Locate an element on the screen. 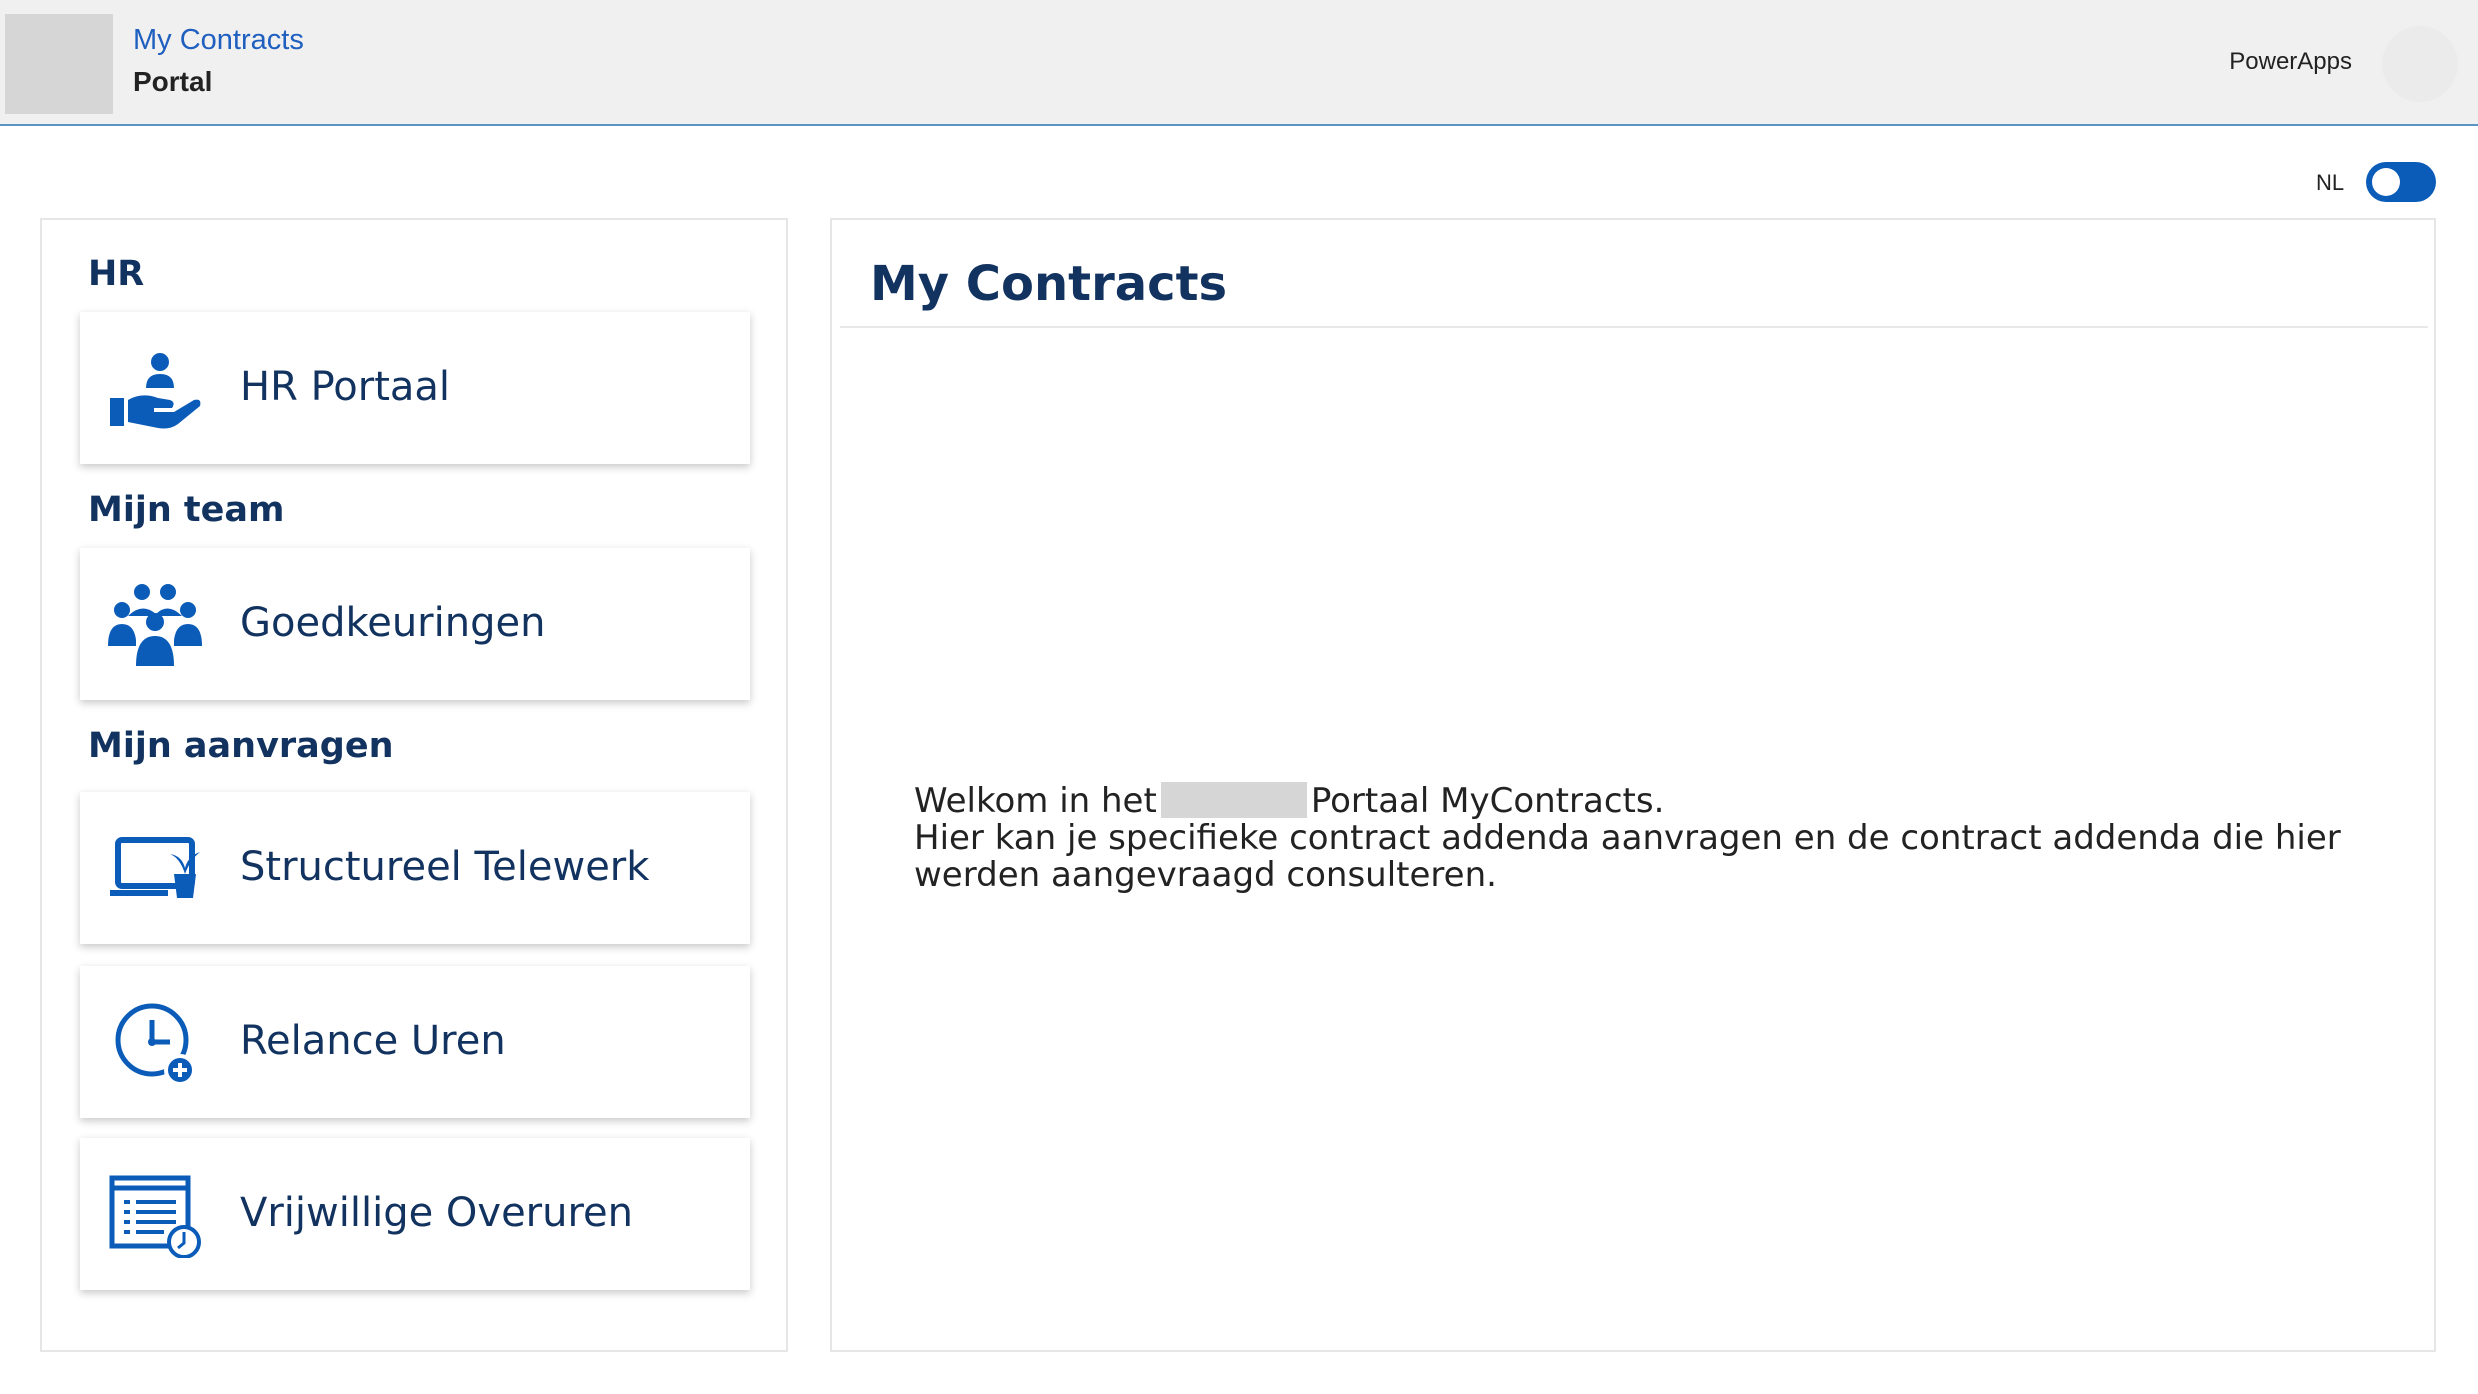 The height and width of the screenshot is (1394, 2478). welcome-text-part2: Portaal MyContracts. is located at coordinates (1487, 801).